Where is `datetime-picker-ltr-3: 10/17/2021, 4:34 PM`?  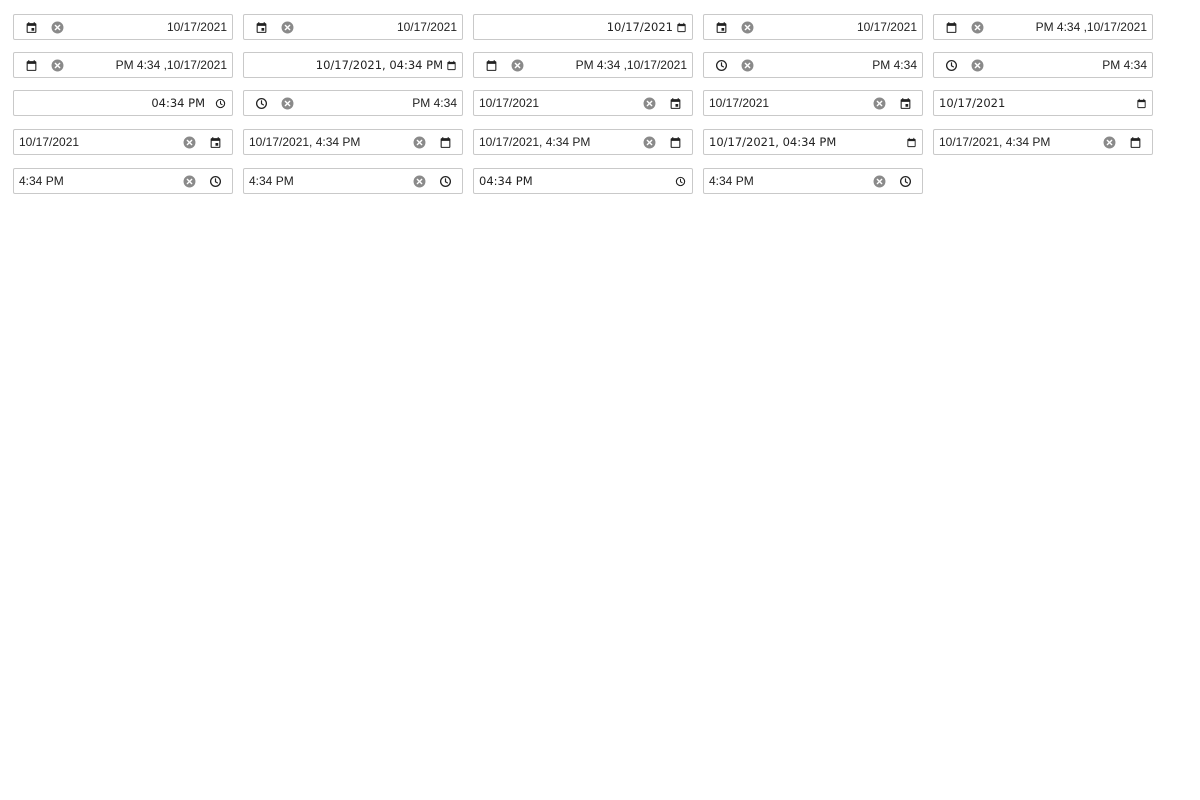 datetime-picker-ltr-3: 10/17/2021, 4:34 PM is located at coordinates (1043, 142).